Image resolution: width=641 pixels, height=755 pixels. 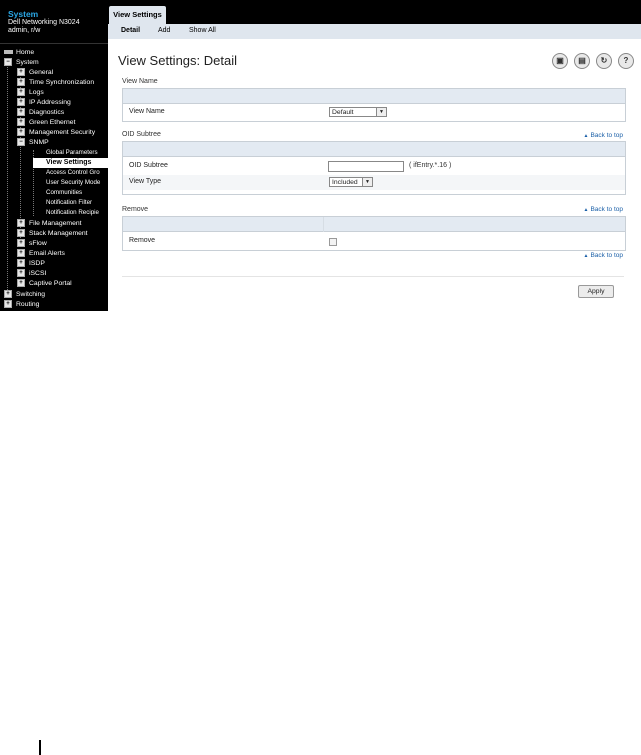 I want to click on nav-notification-recipients: Notification Recipie, so click(x=72, y=213).